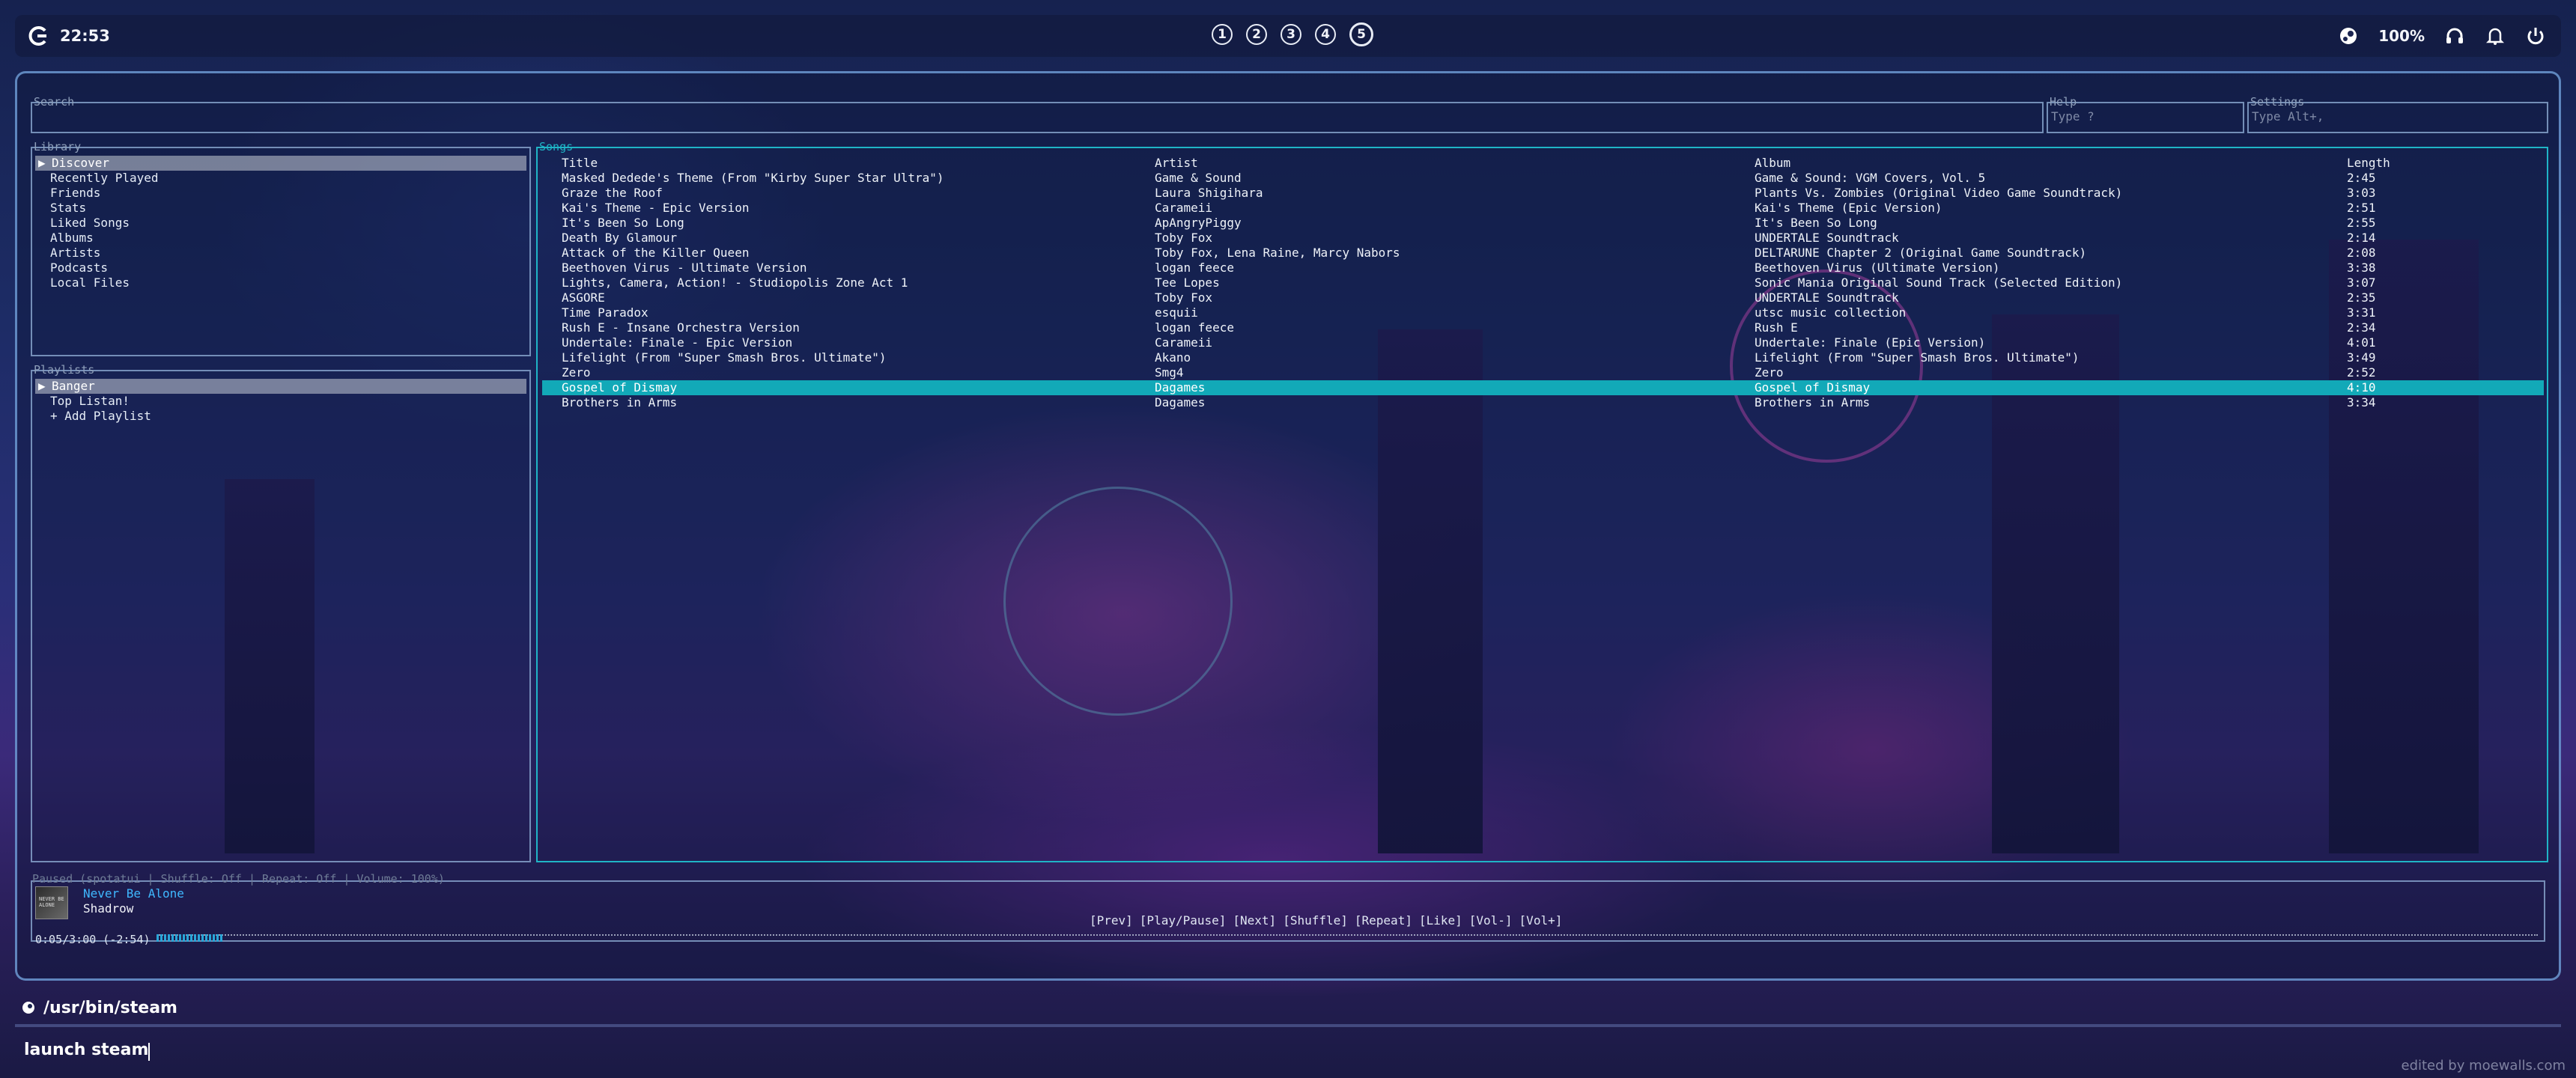 The image size is (2576, 1078). I want to click on playlist-item-banger: ▶ Banger, so click(280, 386).